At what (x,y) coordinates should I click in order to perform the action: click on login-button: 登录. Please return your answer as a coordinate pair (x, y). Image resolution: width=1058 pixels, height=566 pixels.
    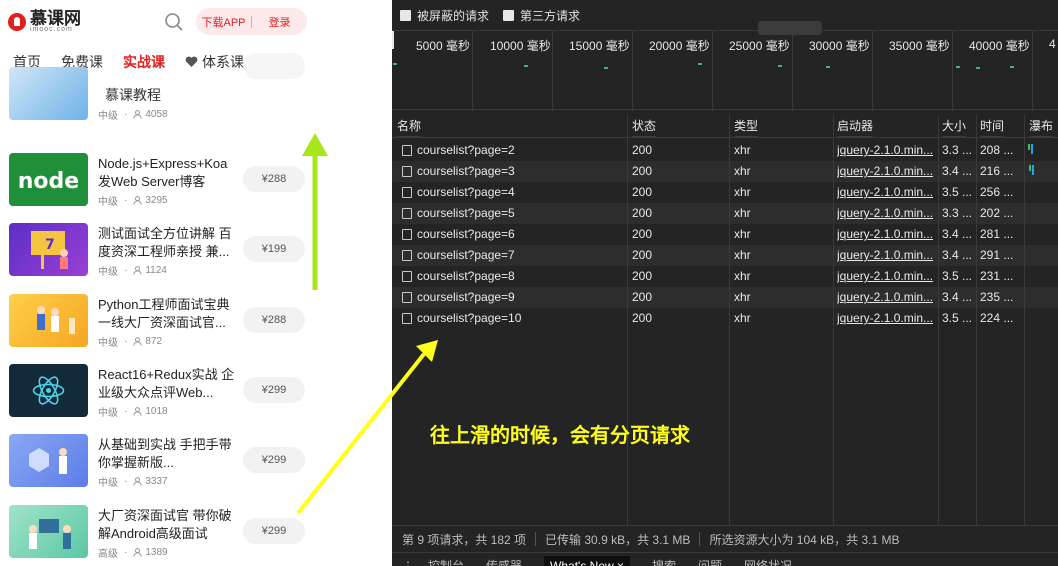
    Looking at the image, I should click on (279, 22).